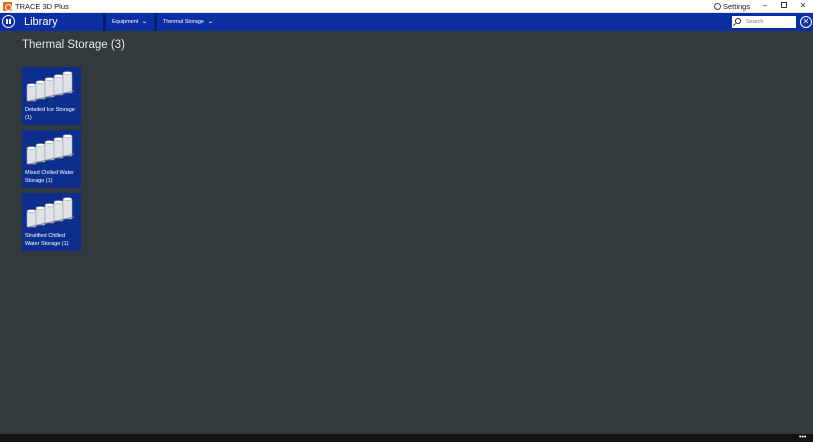  What do you see at coordinates (8, 21) in the screenshot?
I see `library-menu-button` at bounding box center [8, 21].